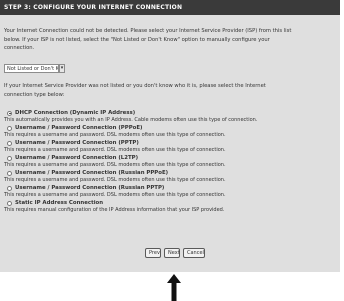 This screenshot has height=301, width=344. What do you see at coordinates (174, 287) in the screenshot?
I see `up-arrow-icon` at bounding box center [174, 287].